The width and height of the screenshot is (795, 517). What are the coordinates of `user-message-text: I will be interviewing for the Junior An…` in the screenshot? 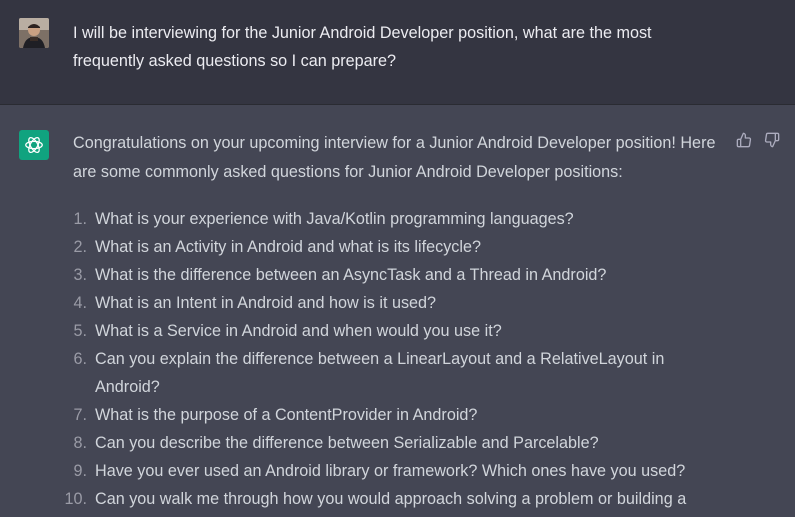 It's located at (362, 47).